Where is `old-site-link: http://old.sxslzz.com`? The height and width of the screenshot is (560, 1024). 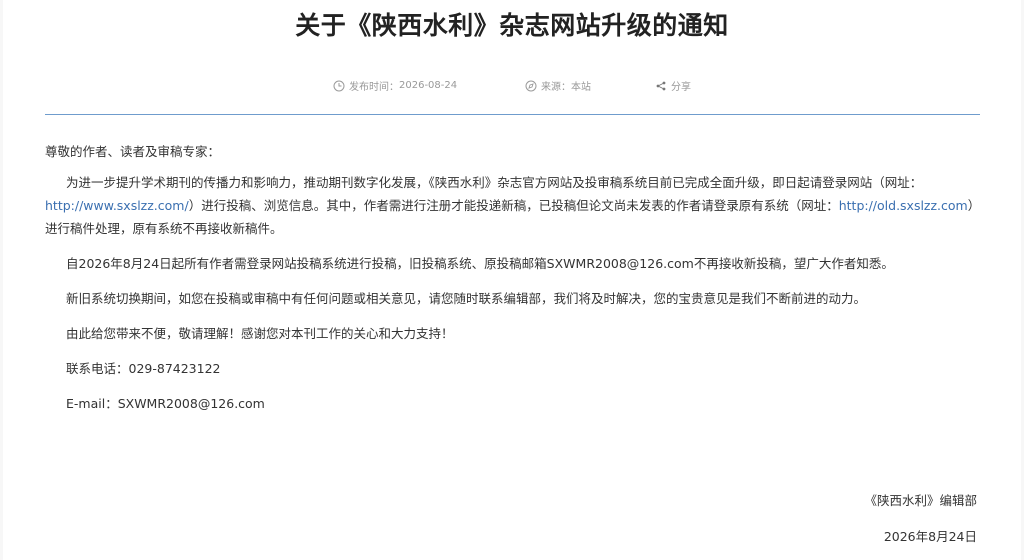
old-site-link: http://old.sxslzz.com is located at coordinates (903, 205).